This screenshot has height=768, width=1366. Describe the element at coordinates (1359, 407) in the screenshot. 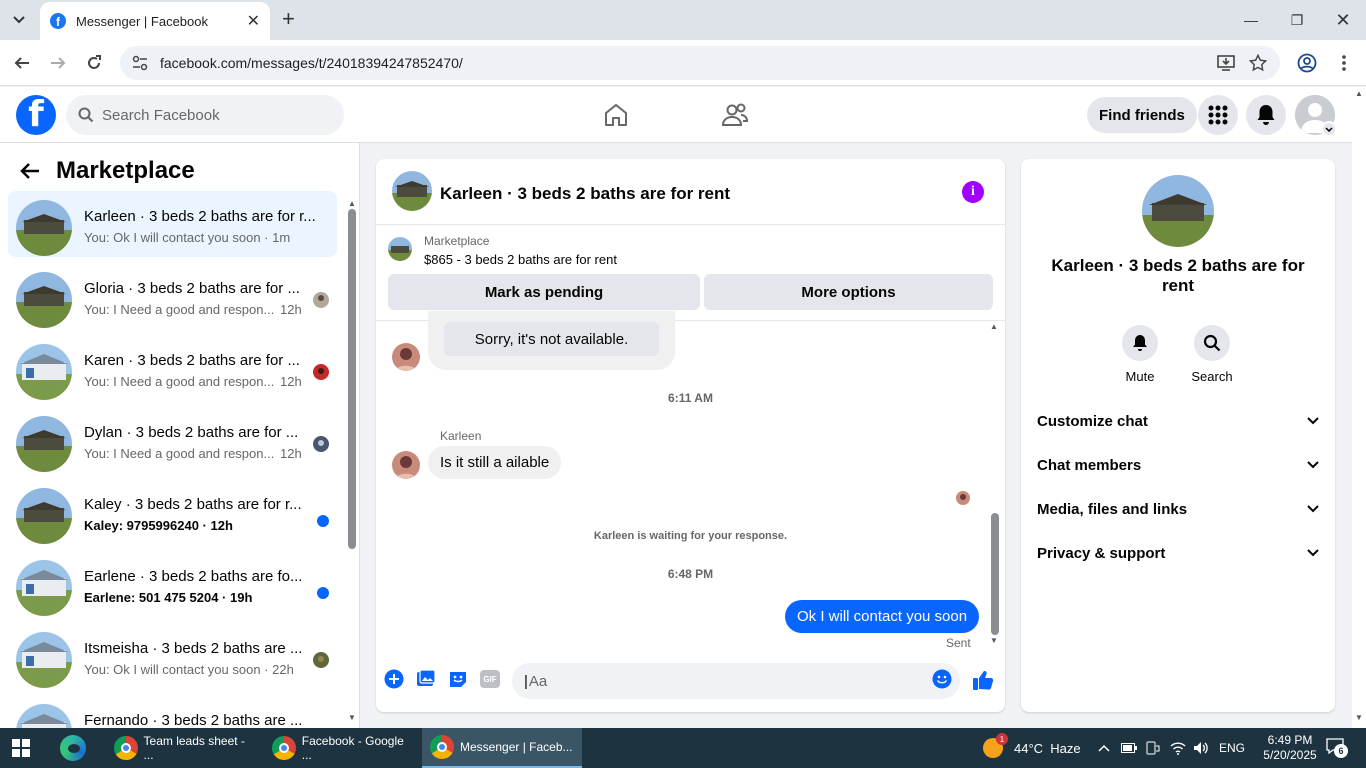

I see `page-scrollbar: ▲ ▼` at that location.